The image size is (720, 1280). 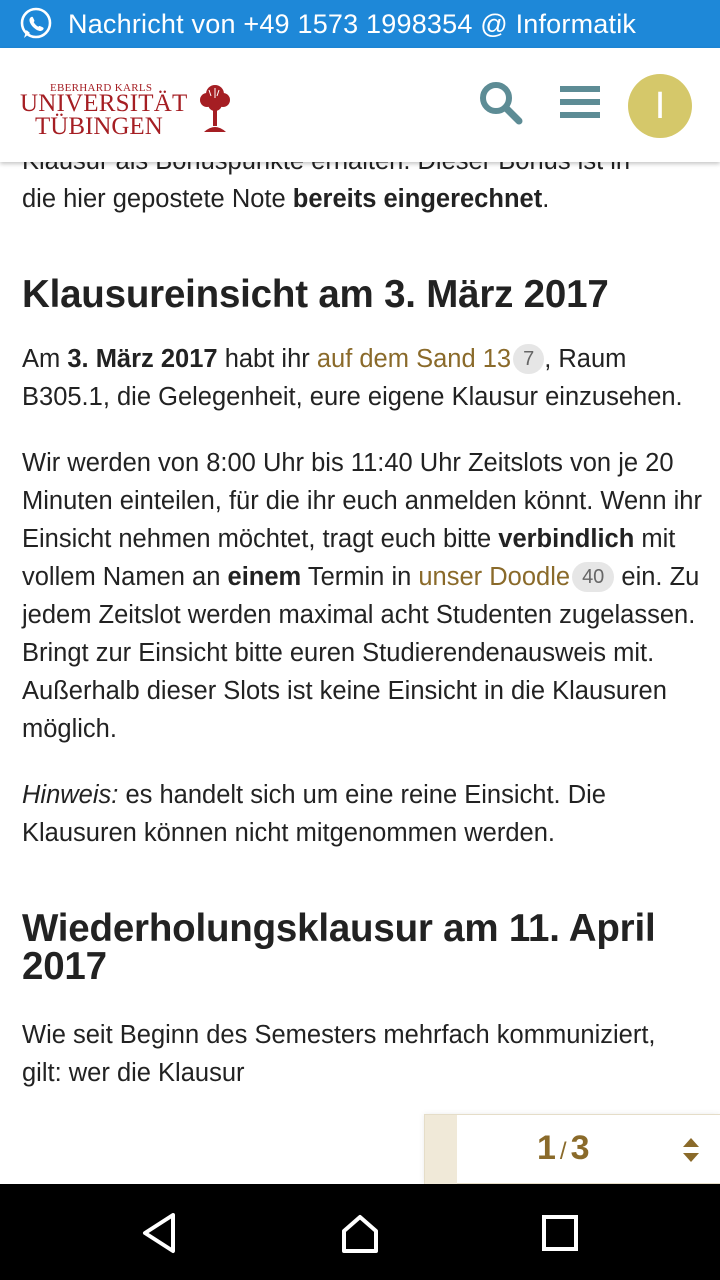 What do you see at coordinates (315, 294) in the screenshot?
I see `heading-klausureinsicht: Klausureinsicht am 3. März 2017` at bounding box center [315, 294].